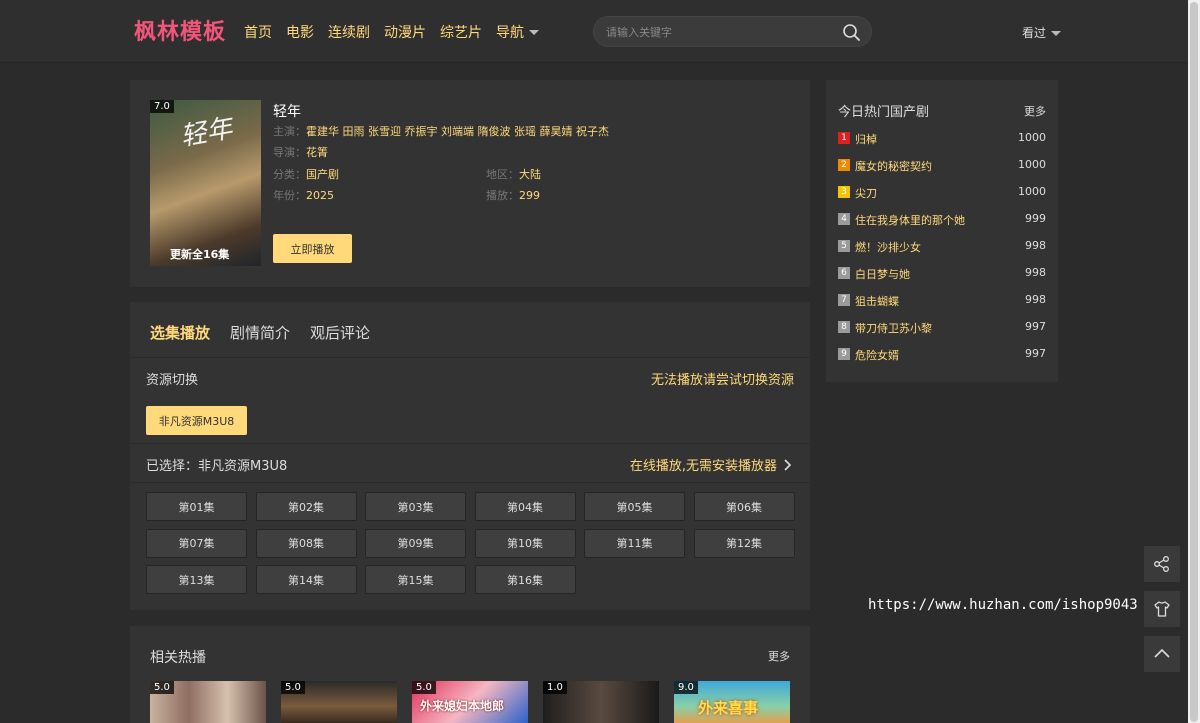 The height and width of the screenshot is (723, 1200). I want to click on rank-badge: 1, so click(844, 138).